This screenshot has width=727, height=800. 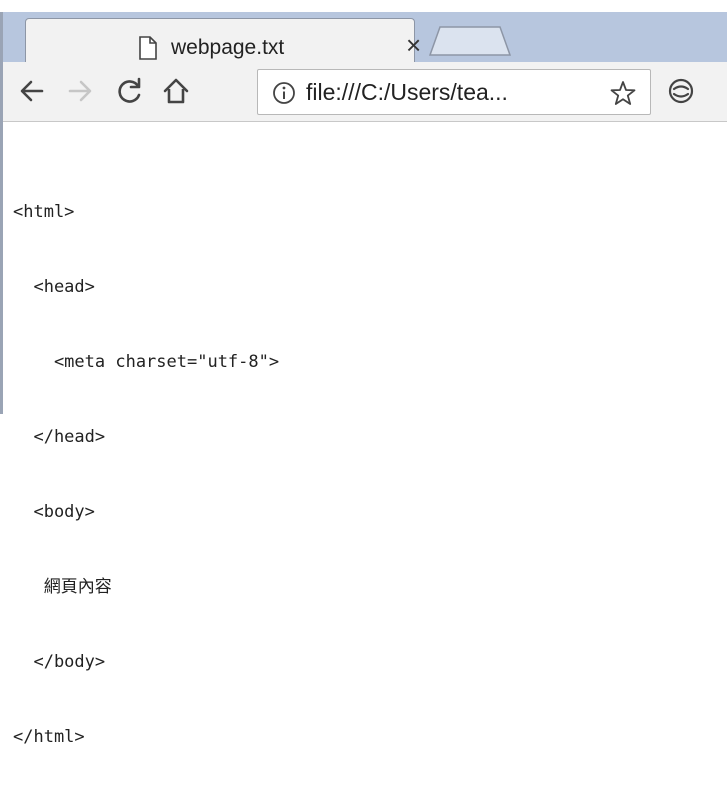 What do you see at coordinates (49, 737) in the screenshot?
I see `code-line: </html>` at bounding box center [49, 737].